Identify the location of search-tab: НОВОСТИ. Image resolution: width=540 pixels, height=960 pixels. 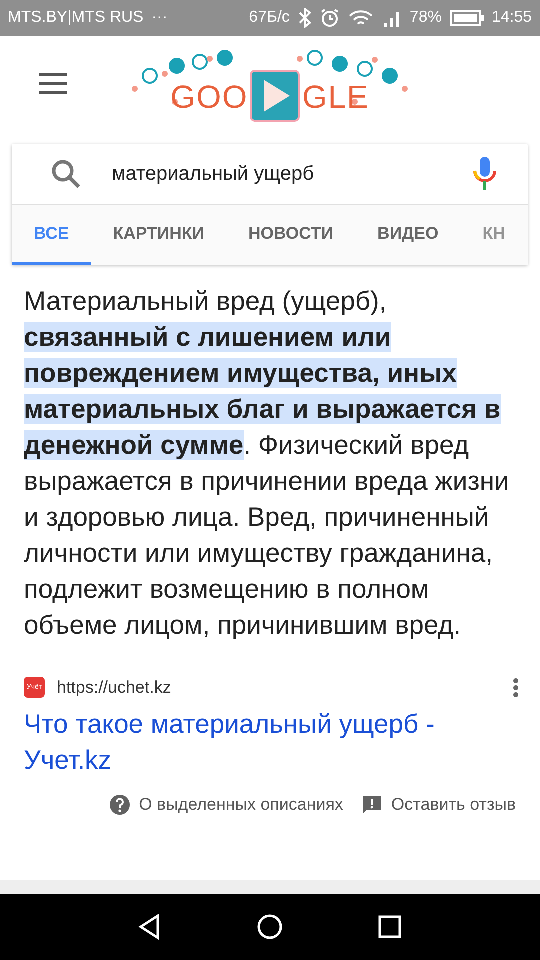
(291, 235).